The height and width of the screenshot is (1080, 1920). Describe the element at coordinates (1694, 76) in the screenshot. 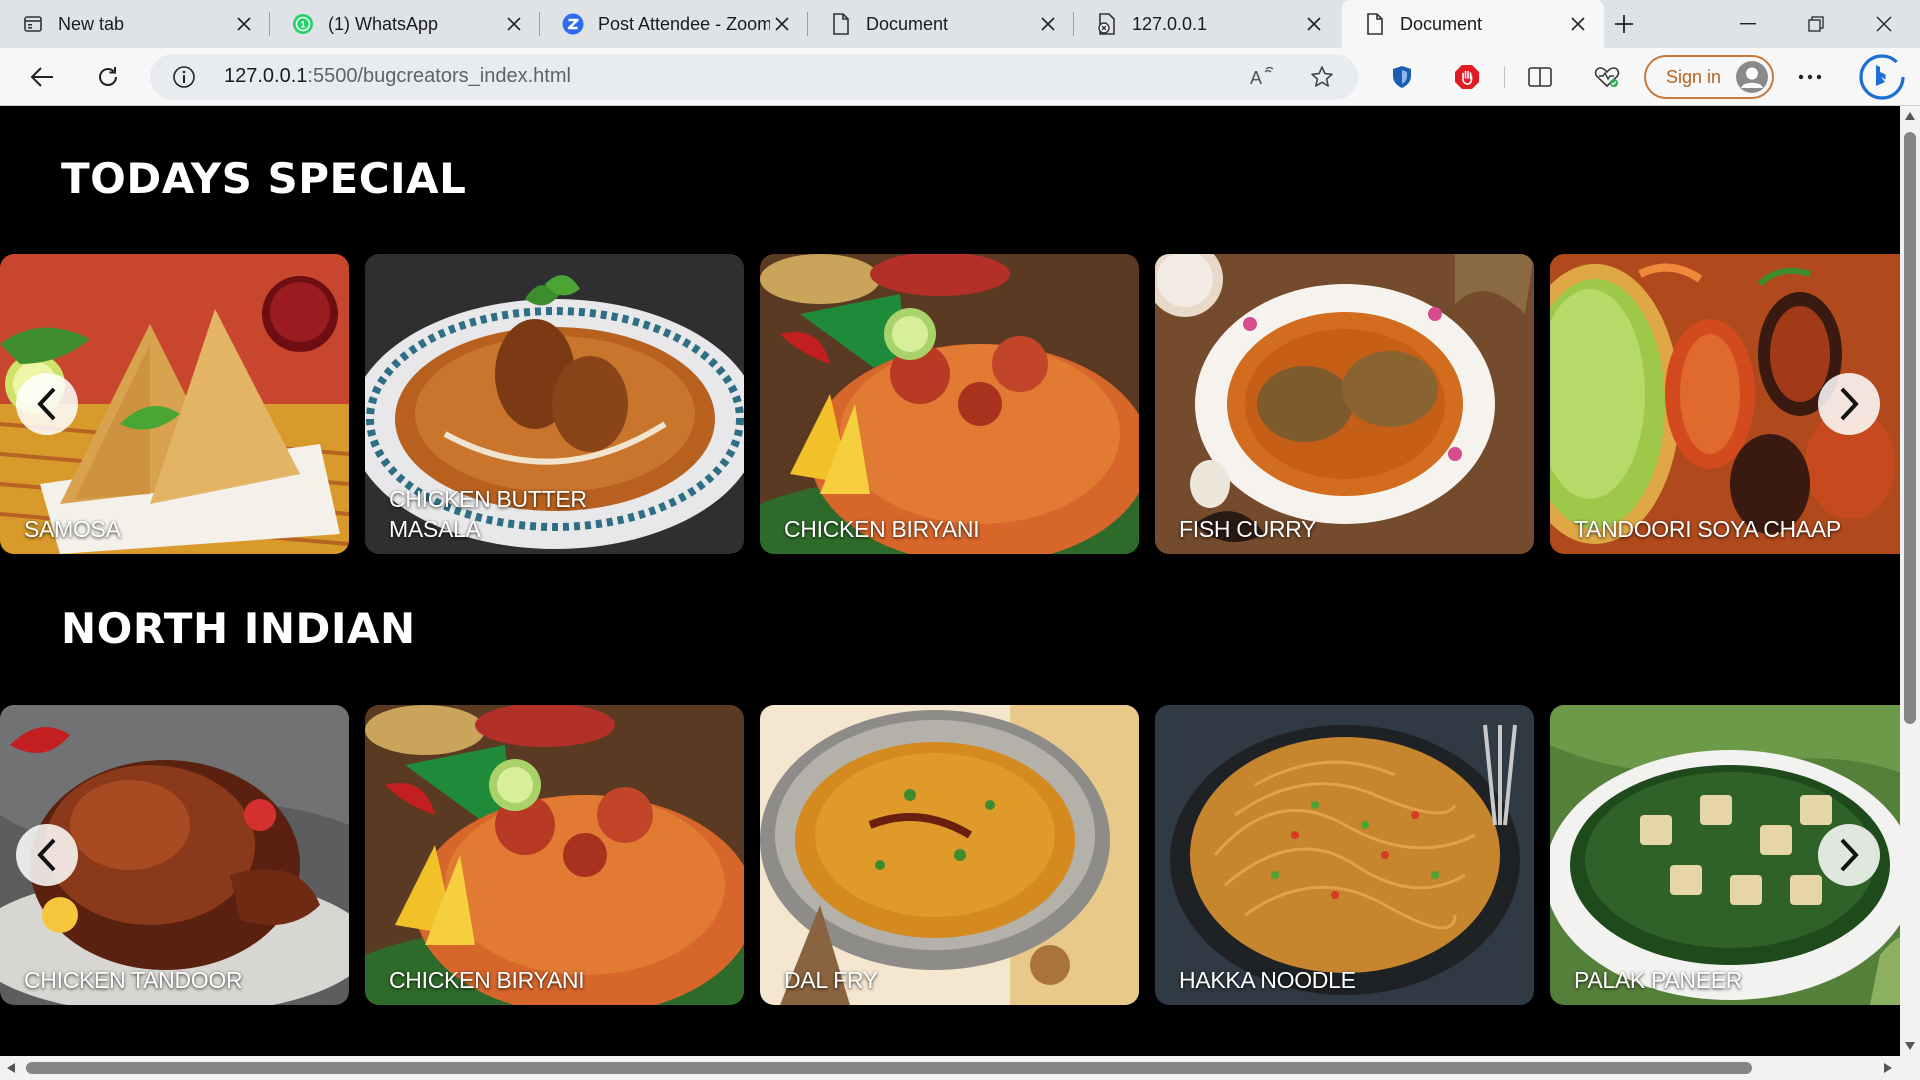

I see `sign-in-label: Sign in` at that location.